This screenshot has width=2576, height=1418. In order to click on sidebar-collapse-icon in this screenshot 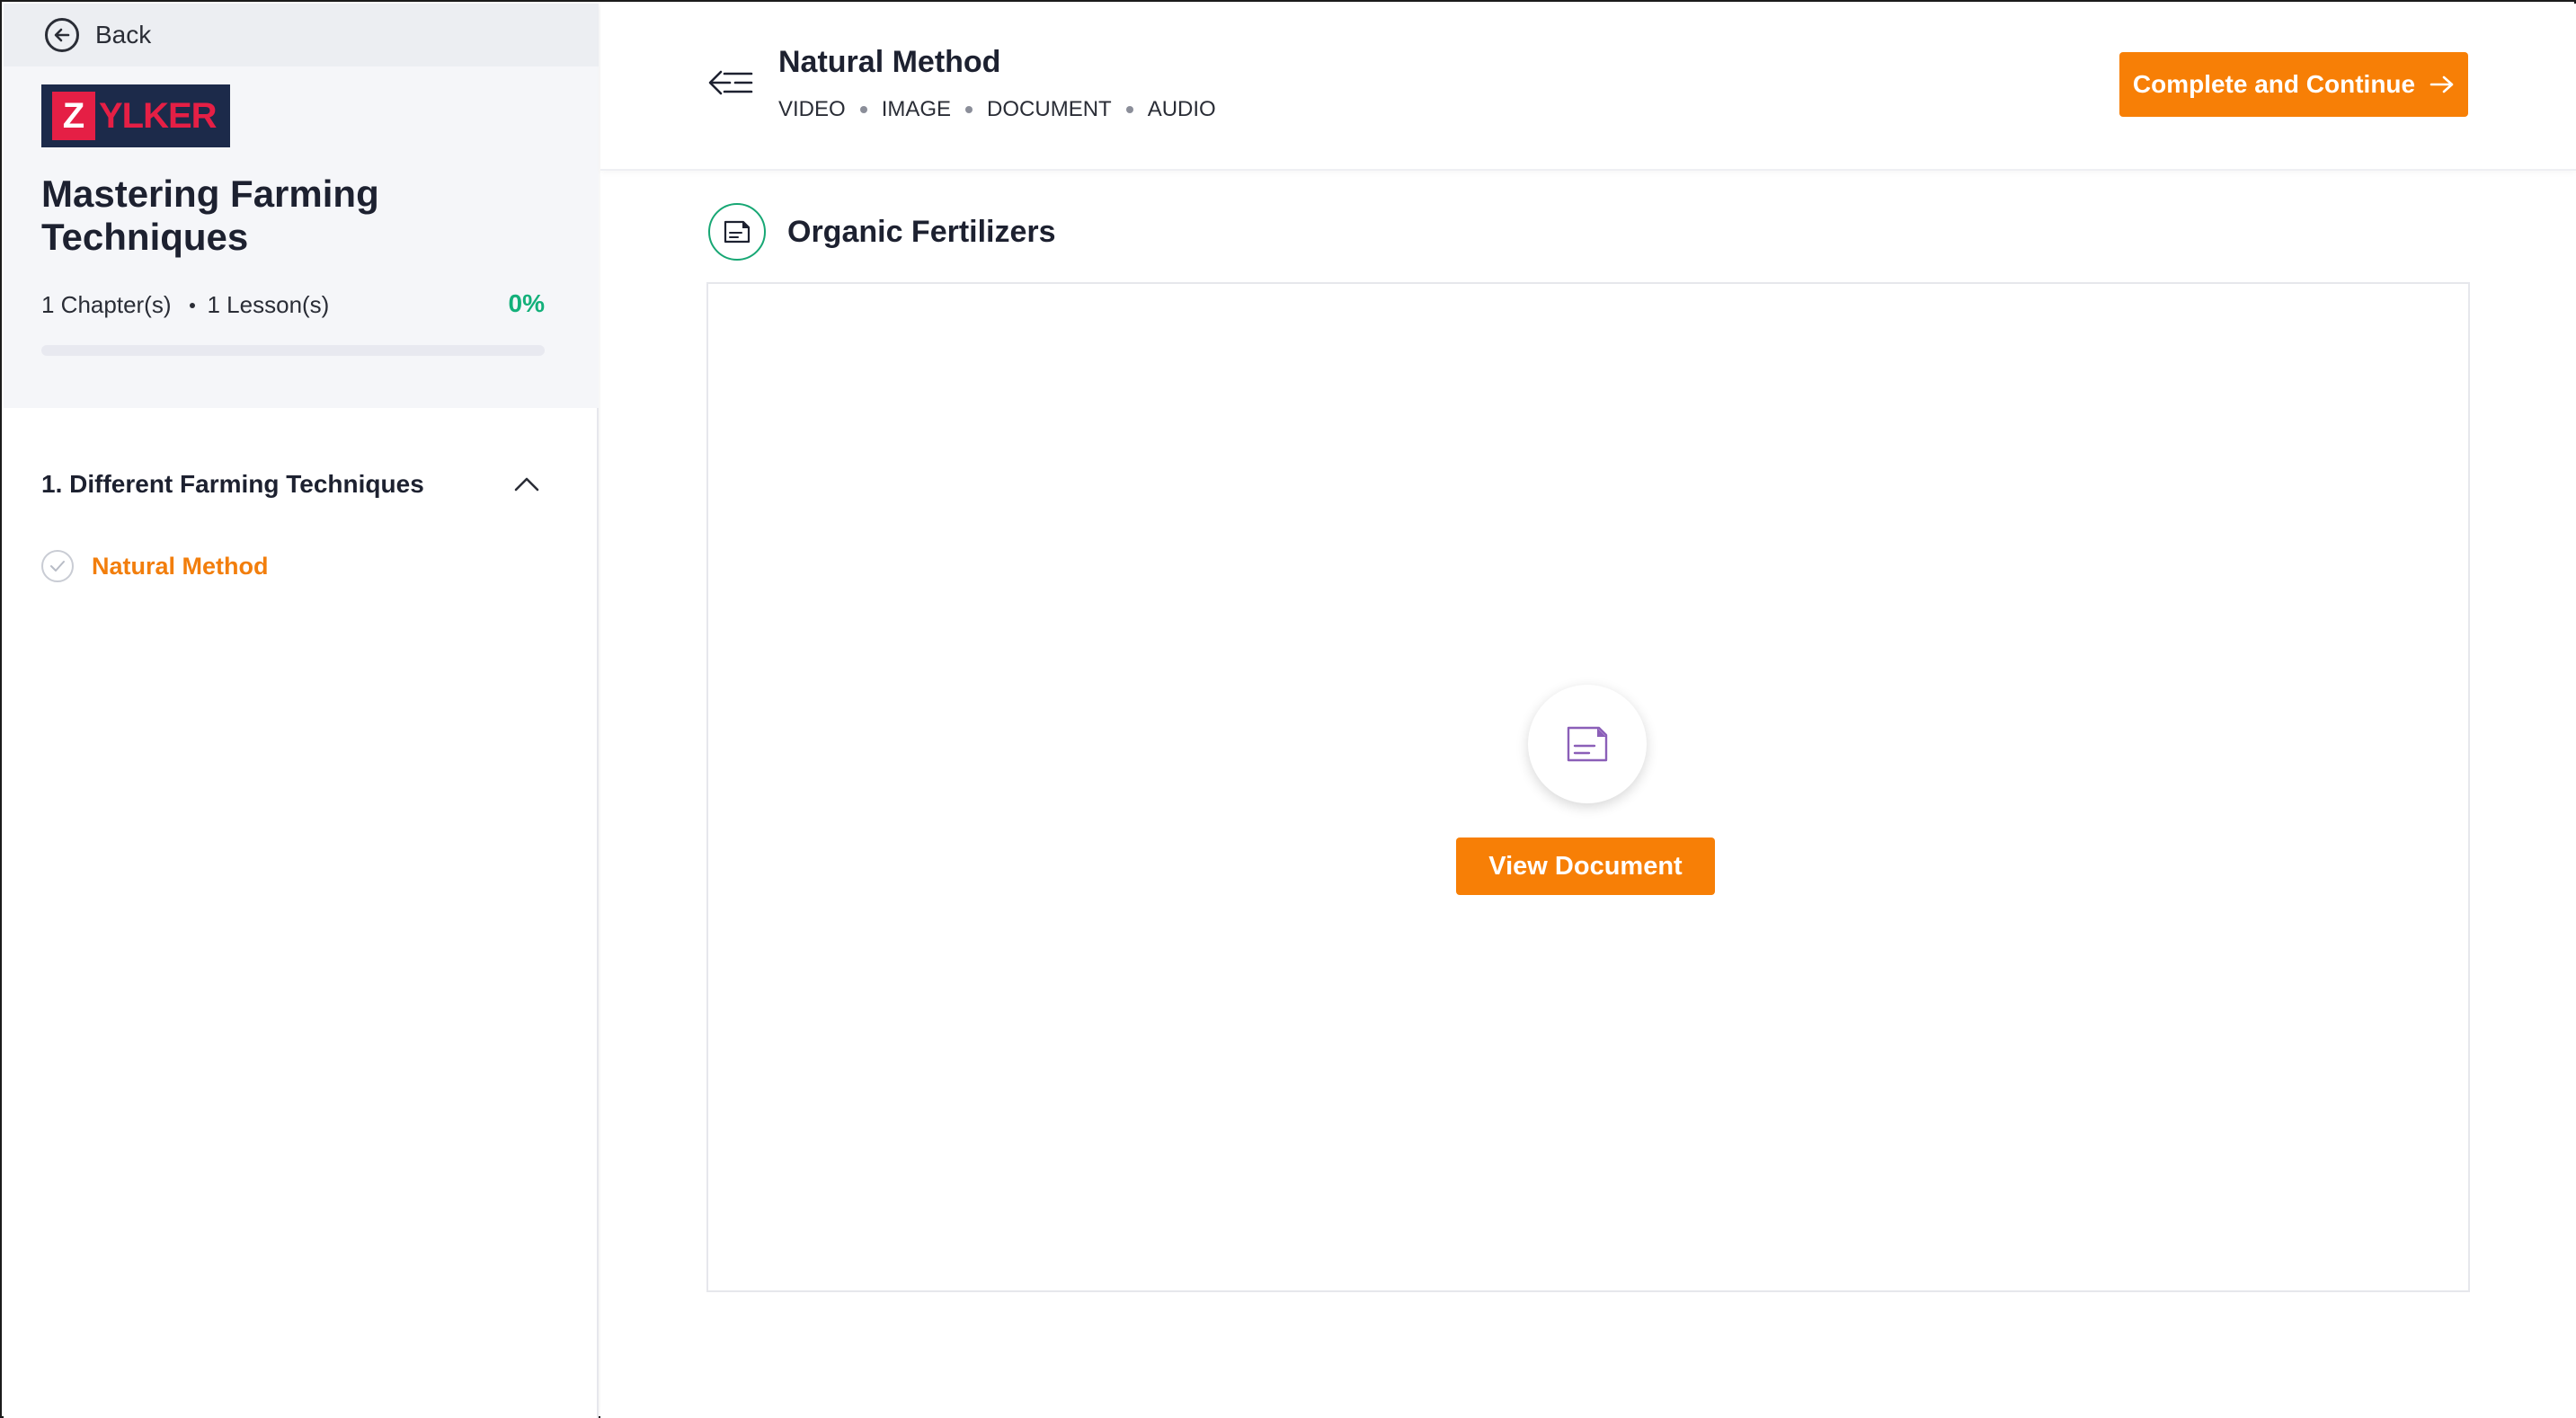, I will do `click(731, 83)`.